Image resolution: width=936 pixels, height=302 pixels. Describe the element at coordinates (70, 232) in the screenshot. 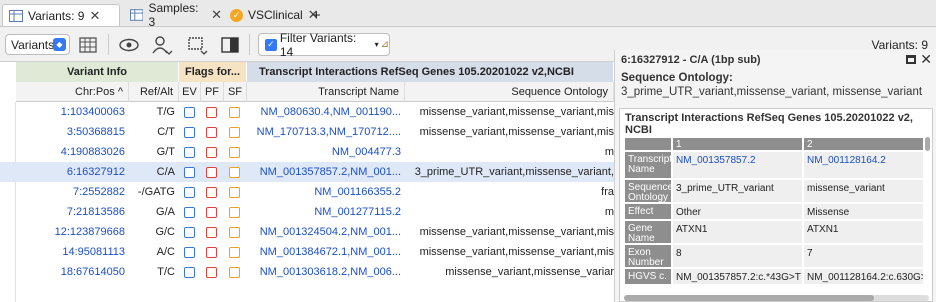

I see `cell-chr-pos: 12:123879668` at that location.